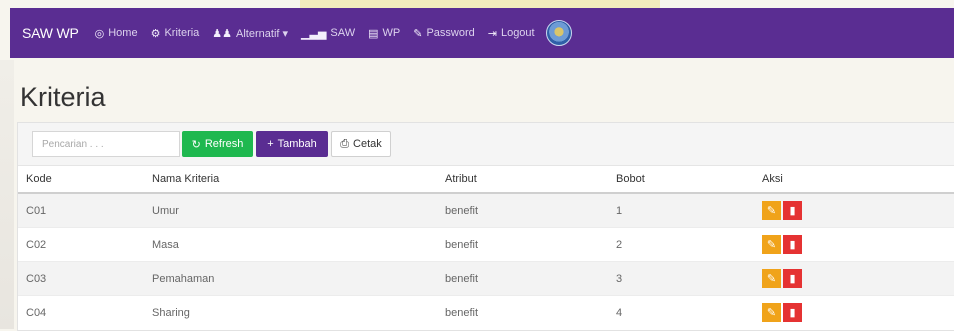 The height and width of the screenshot is (331, 954). I want to click on navbar-brand: SAW WP, so click(50, 33).